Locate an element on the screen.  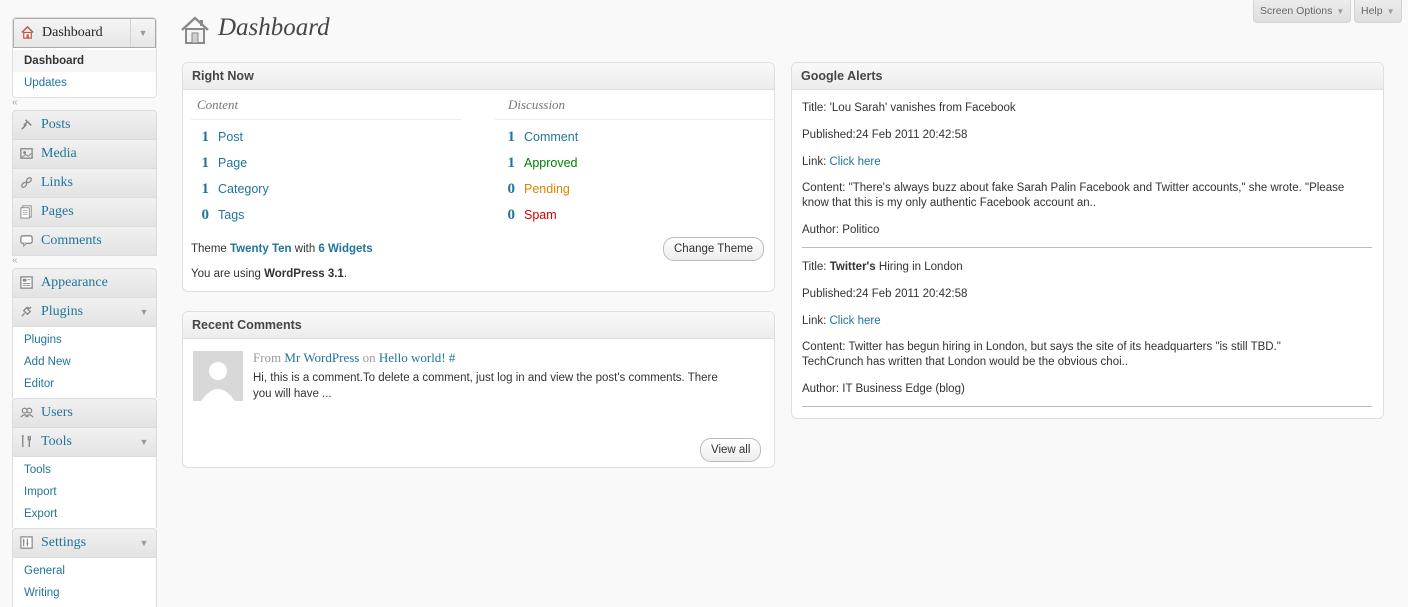
submenu-writing: Writing is located at coordinates (84, 593).